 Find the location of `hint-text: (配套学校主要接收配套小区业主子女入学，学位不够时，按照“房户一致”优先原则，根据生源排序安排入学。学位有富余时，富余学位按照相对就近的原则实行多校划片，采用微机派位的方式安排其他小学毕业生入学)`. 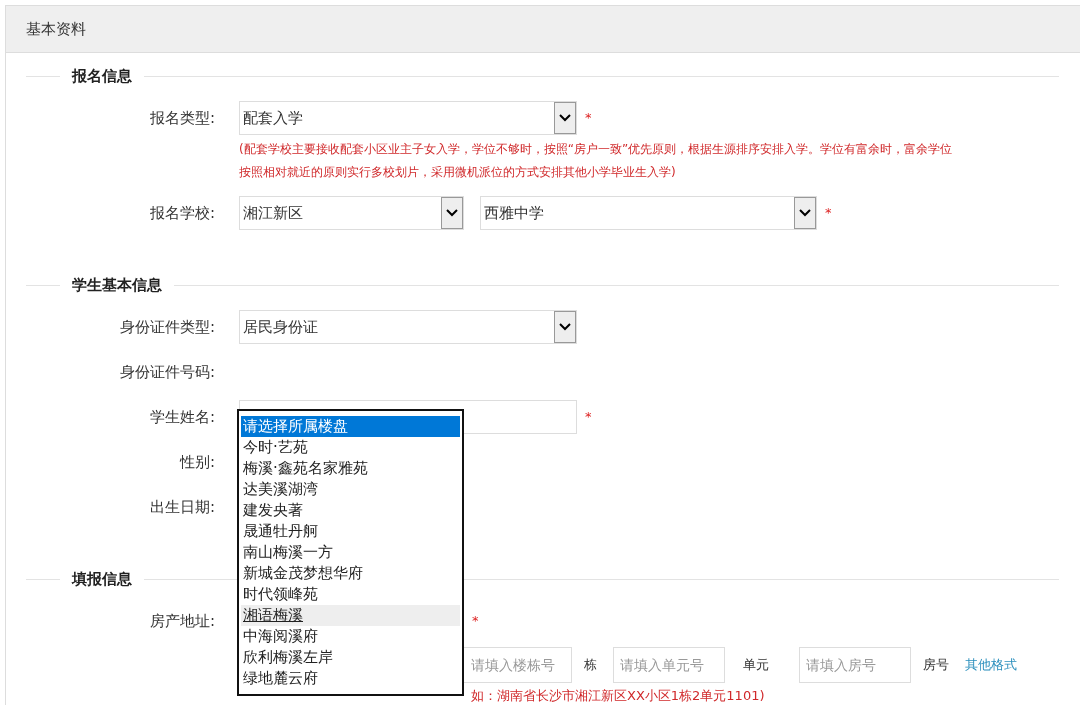

hint-text: (配套学校主要接收配套小区业主子女入学，学位不够时，按照“房户一致”优先原则，根据生源排序安排入学。学位有富余时，富余学位按照相对就近的原则实行多校划片，采用微机派位的方式安排其他小学毕业生入学) is located at coordinates (596, 160).